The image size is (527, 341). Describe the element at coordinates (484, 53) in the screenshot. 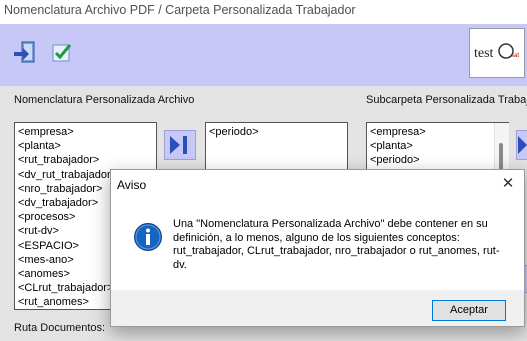

I see `svg-text: test` at that location.